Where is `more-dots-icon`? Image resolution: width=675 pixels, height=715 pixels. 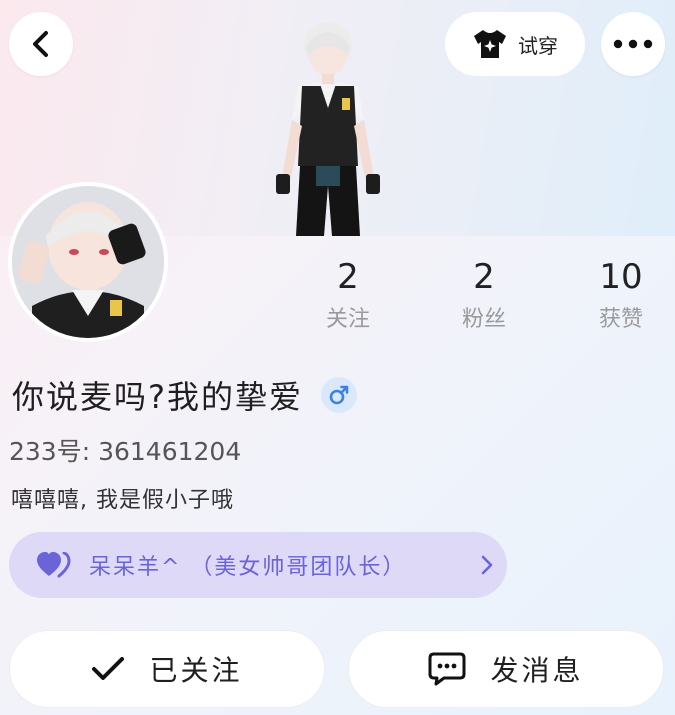
more-dots-icon is located at coordinates (633, 44).